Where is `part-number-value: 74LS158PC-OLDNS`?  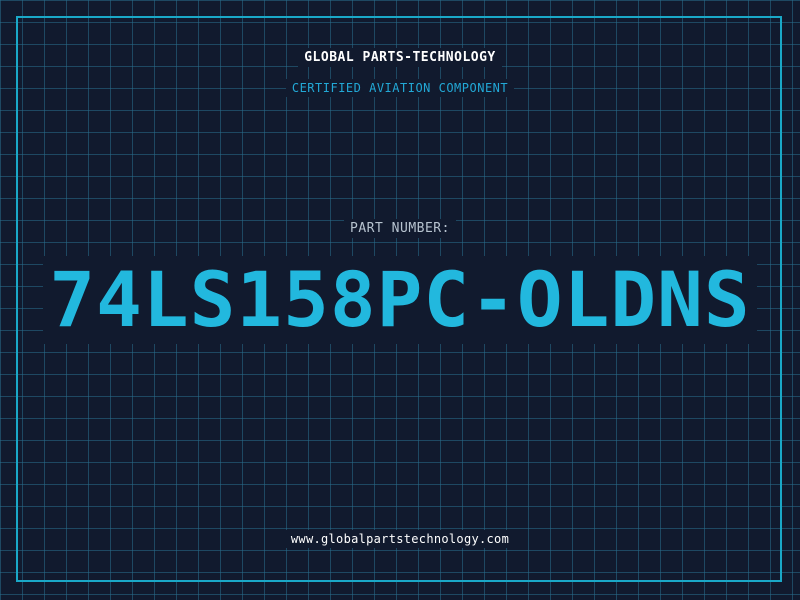 part-number-value: 74LS158PC-OLDNS is located at coordinates (400, 300).